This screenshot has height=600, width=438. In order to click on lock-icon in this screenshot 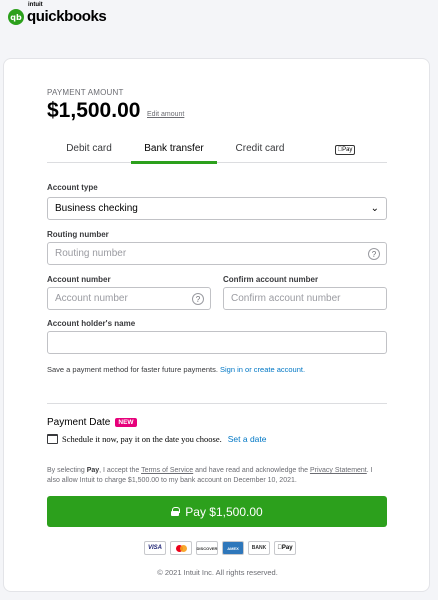, I will do `click(176, 511)`.